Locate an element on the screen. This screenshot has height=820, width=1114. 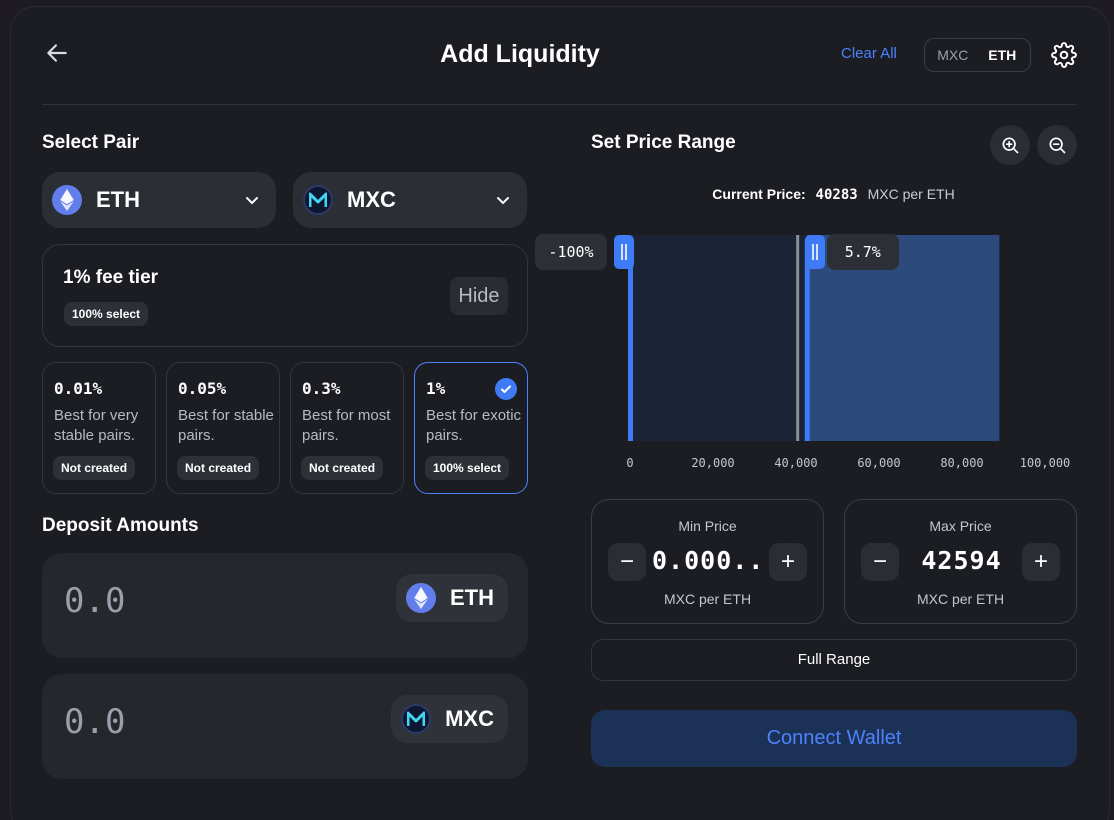
current-price: Current Price: 40283 MXC per ETH is located at coordinates (833, 194).